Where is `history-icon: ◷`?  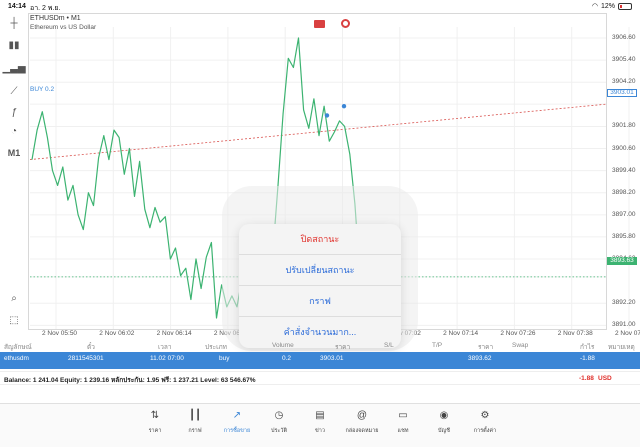
history-icon: ◷ is located at coordinates (279, 415).